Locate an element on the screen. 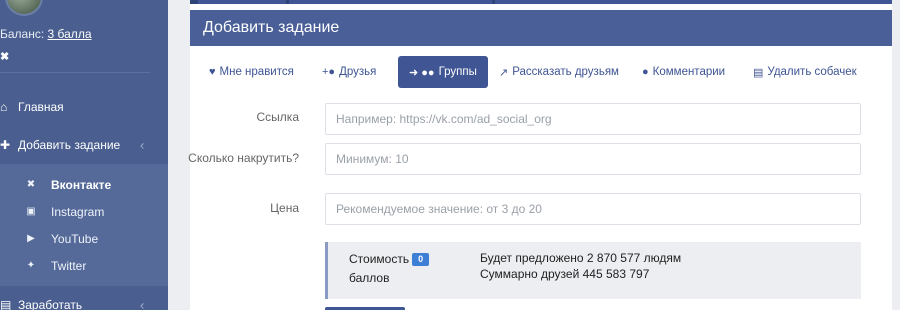  add-user-icon: +● is located at coordinates (329, 72).